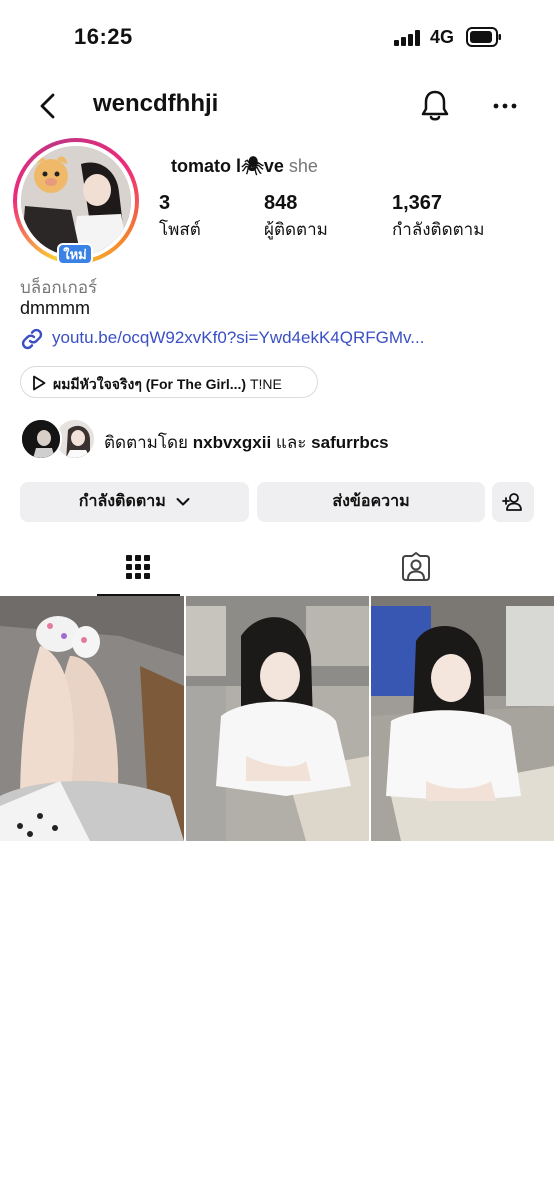 This screenshot has width=554, height=1200. What do you see at coordinates (483, 37) in the screenshot?
I see `battery-icon` at bounding box center [483, 37].